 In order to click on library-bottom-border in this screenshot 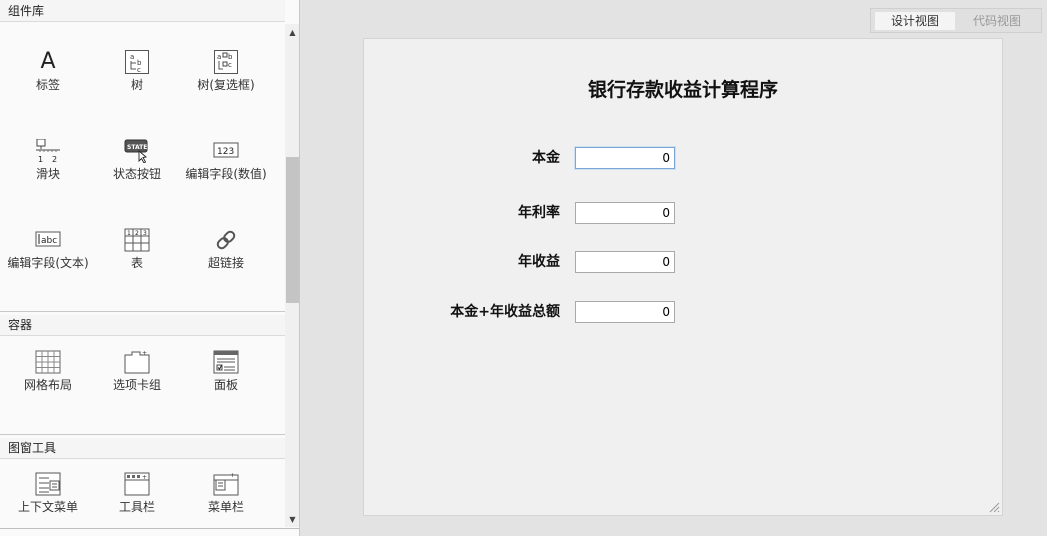, I will do `click(149, 528)`.